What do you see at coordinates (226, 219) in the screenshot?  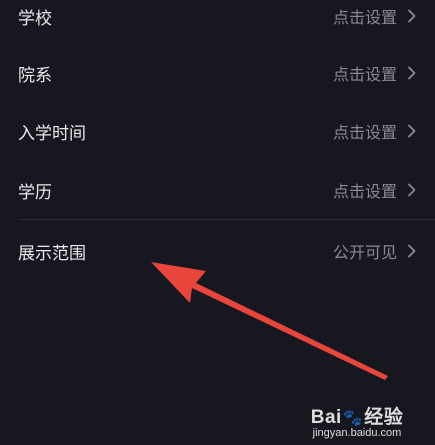 I see `section-divider` at bounding box center [226, 219].